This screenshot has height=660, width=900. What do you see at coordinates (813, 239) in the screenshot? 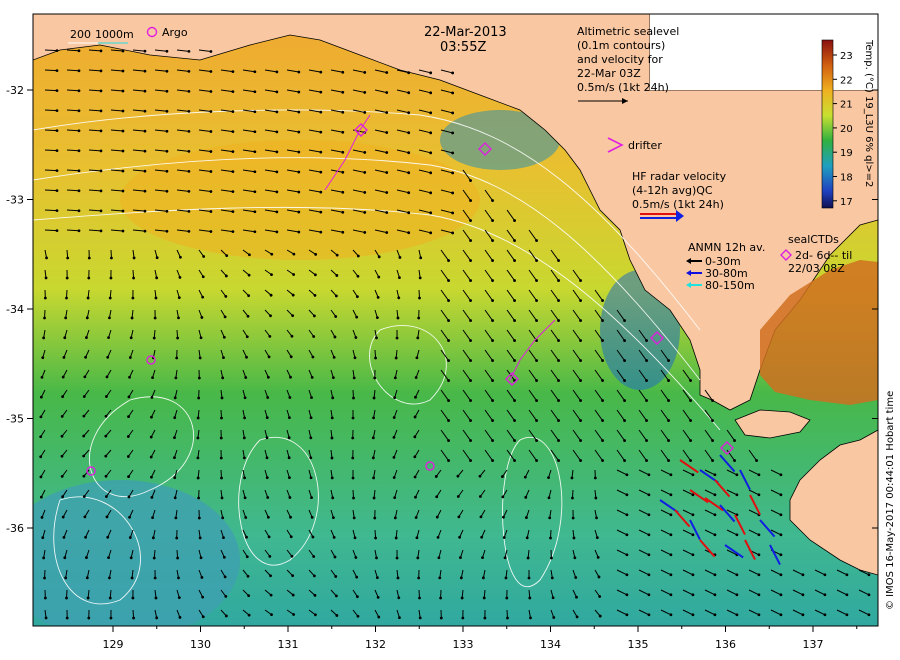
I see `sealctd-title: sealCTDs` at bounding box center [813, 239].